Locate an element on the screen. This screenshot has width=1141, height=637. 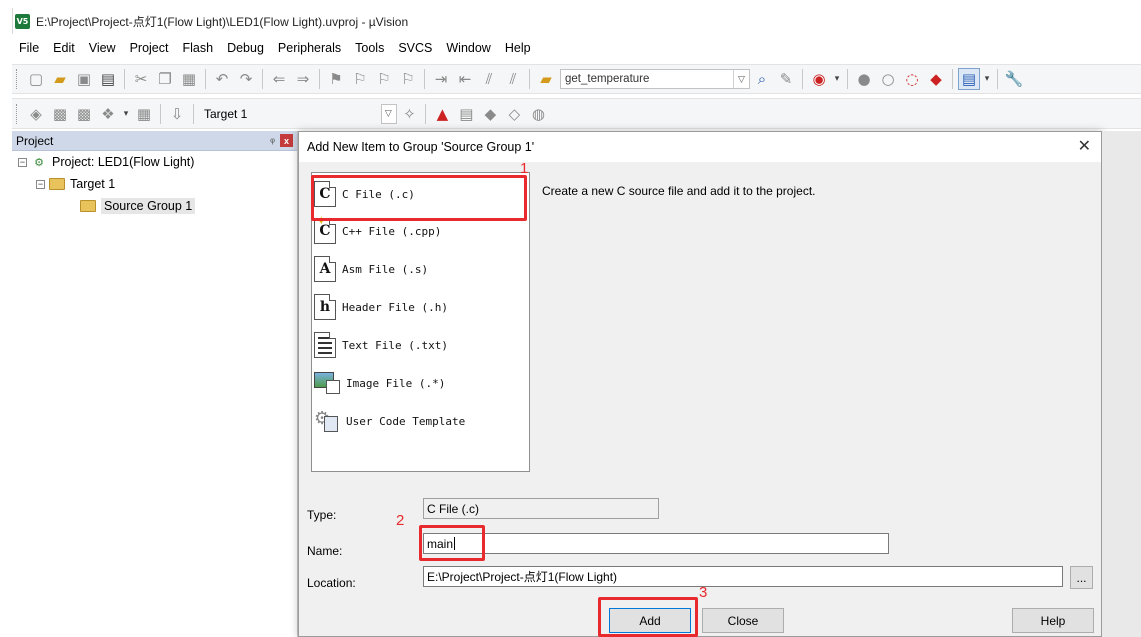
cut-icon: ✂ is located at coordinates (141, 79).